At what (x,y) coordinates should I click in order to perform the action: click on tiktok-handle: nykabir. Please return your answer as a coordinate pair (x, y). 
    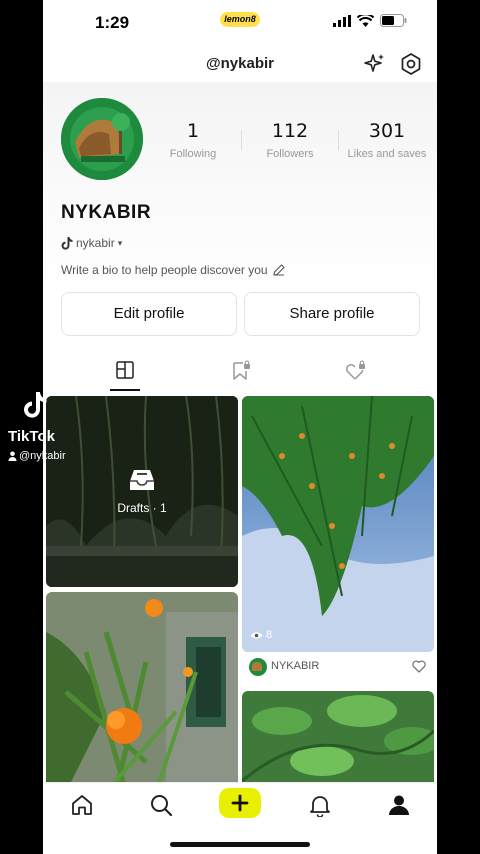
    Looking at the image, I should click on (95, 243).